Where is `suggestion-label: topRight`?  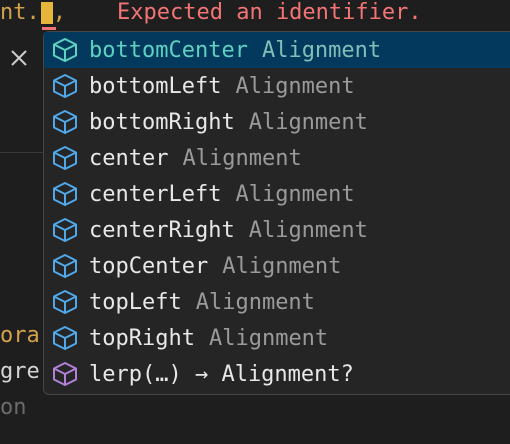 suggestion-label: topRight is located at coordinates (142, 338).